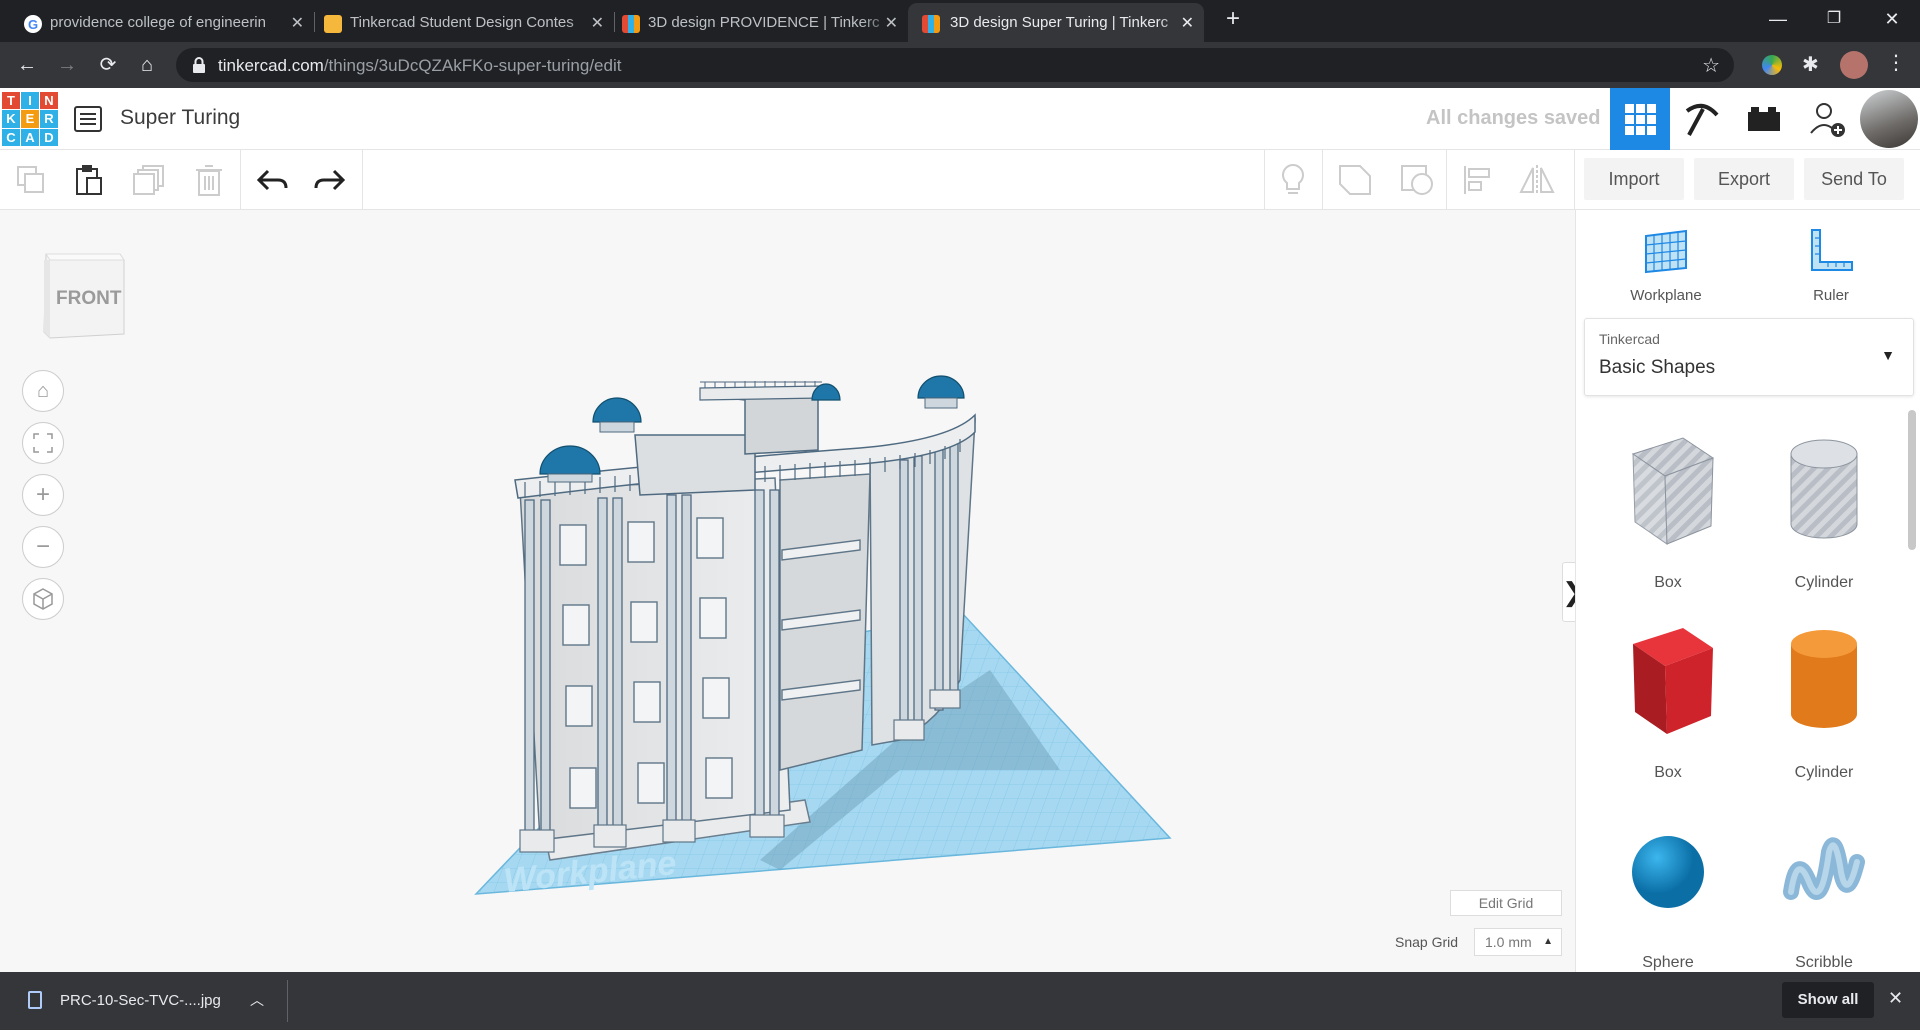  I want to click on solid-button, so click(1355, 180).